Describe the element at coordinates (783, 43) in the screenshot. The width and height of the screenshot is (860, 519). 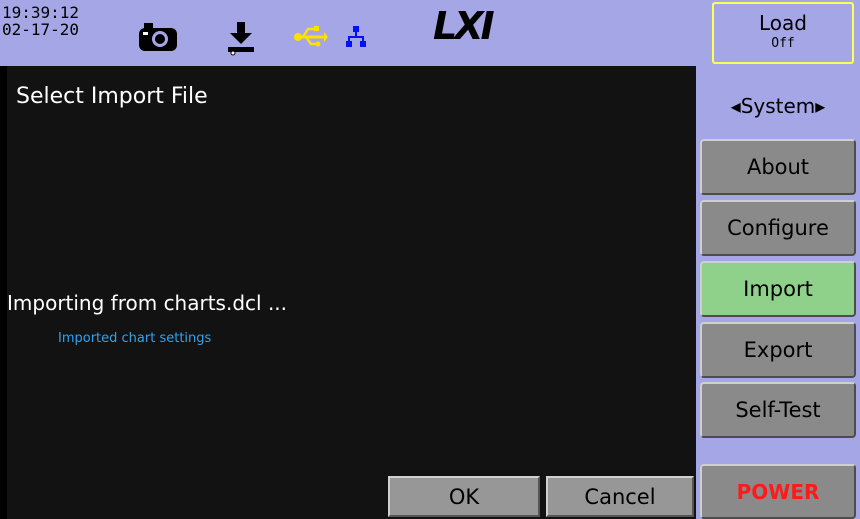
I see `load-state: Off` at that location.